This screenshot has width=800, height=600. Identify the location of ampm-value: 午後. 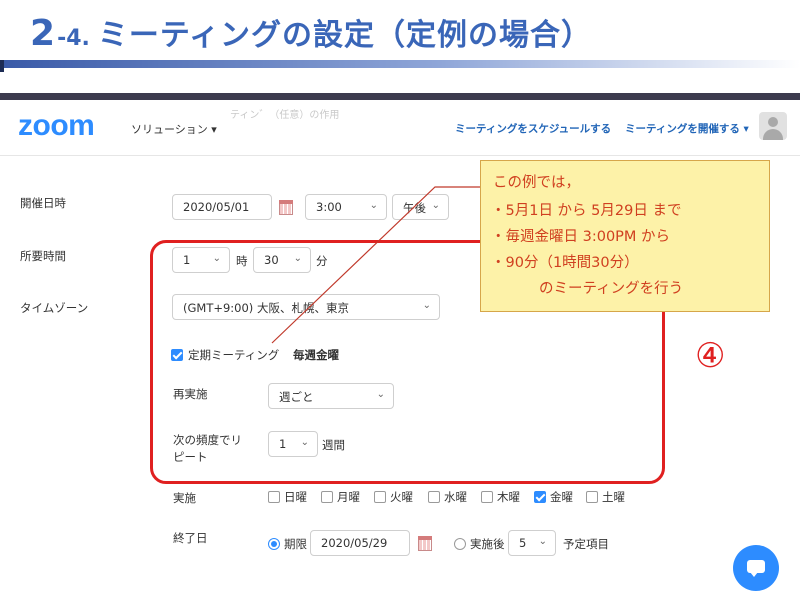
(414, 208).